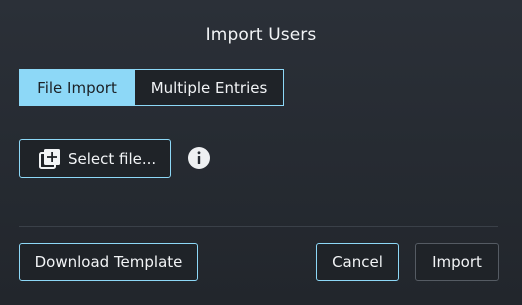 The height and width of the screenshot is (305, 522). I want to click on info-icon, so click(199, 158).